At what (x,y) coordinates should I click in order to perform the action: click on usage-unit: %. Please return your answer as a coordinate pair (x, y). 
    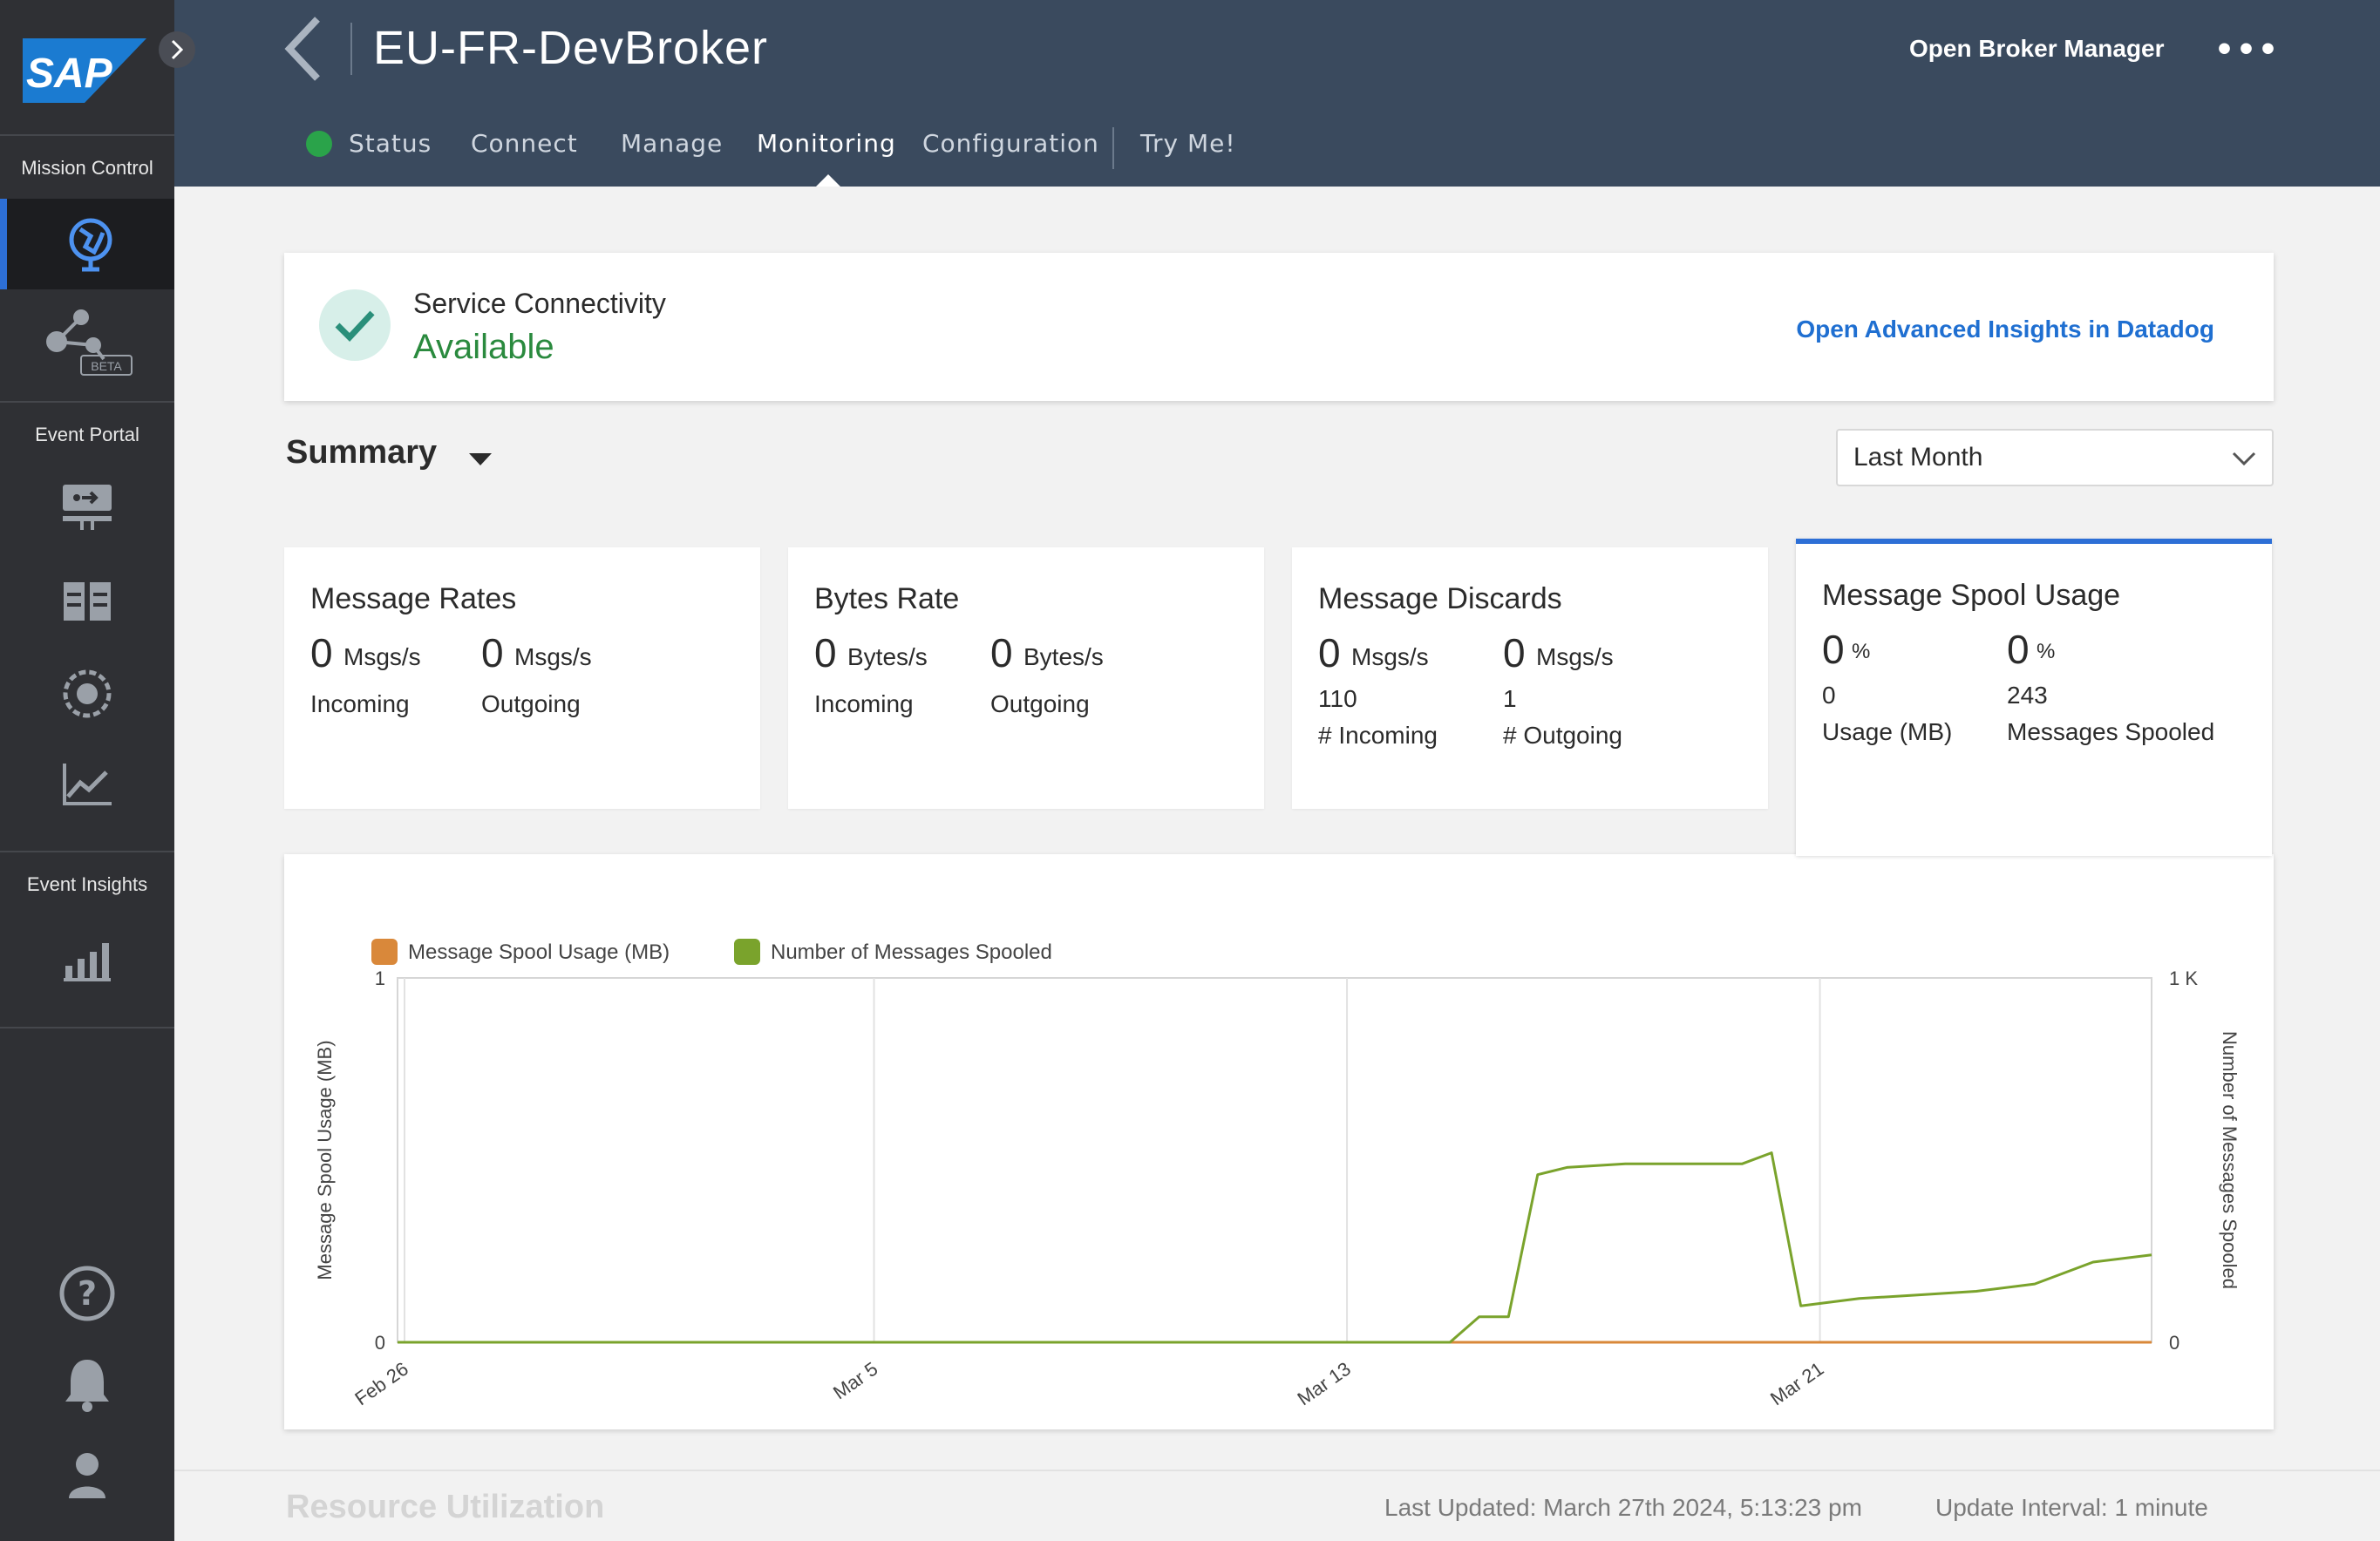
    Looking at the image, I should click on (1861, 651).